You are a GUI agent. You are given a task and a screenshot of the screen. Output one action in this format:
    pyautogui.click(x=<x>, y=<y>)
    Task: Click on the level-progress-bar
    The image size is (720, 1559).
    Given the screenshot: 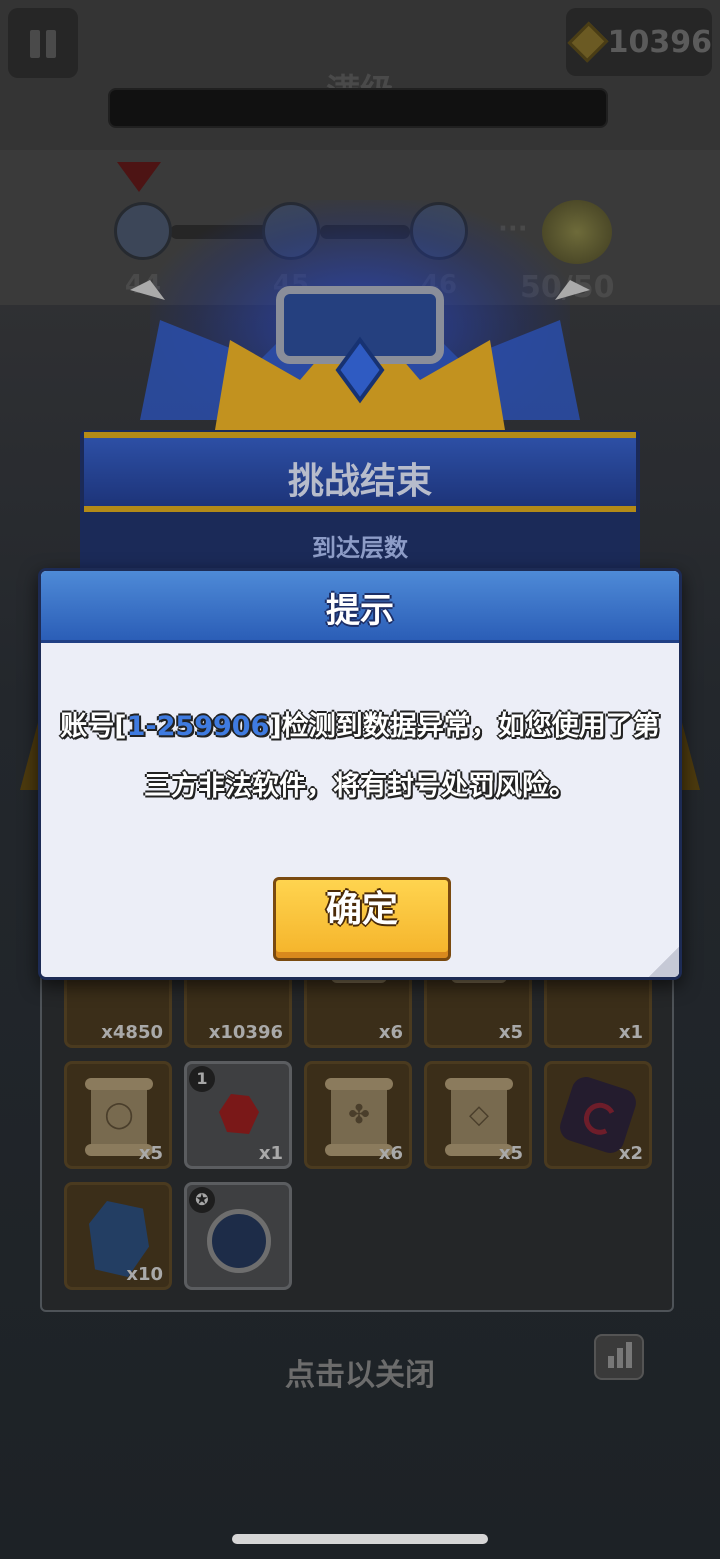 What is the action you would take?
    pyautogui.click(x=358, y=108)
    